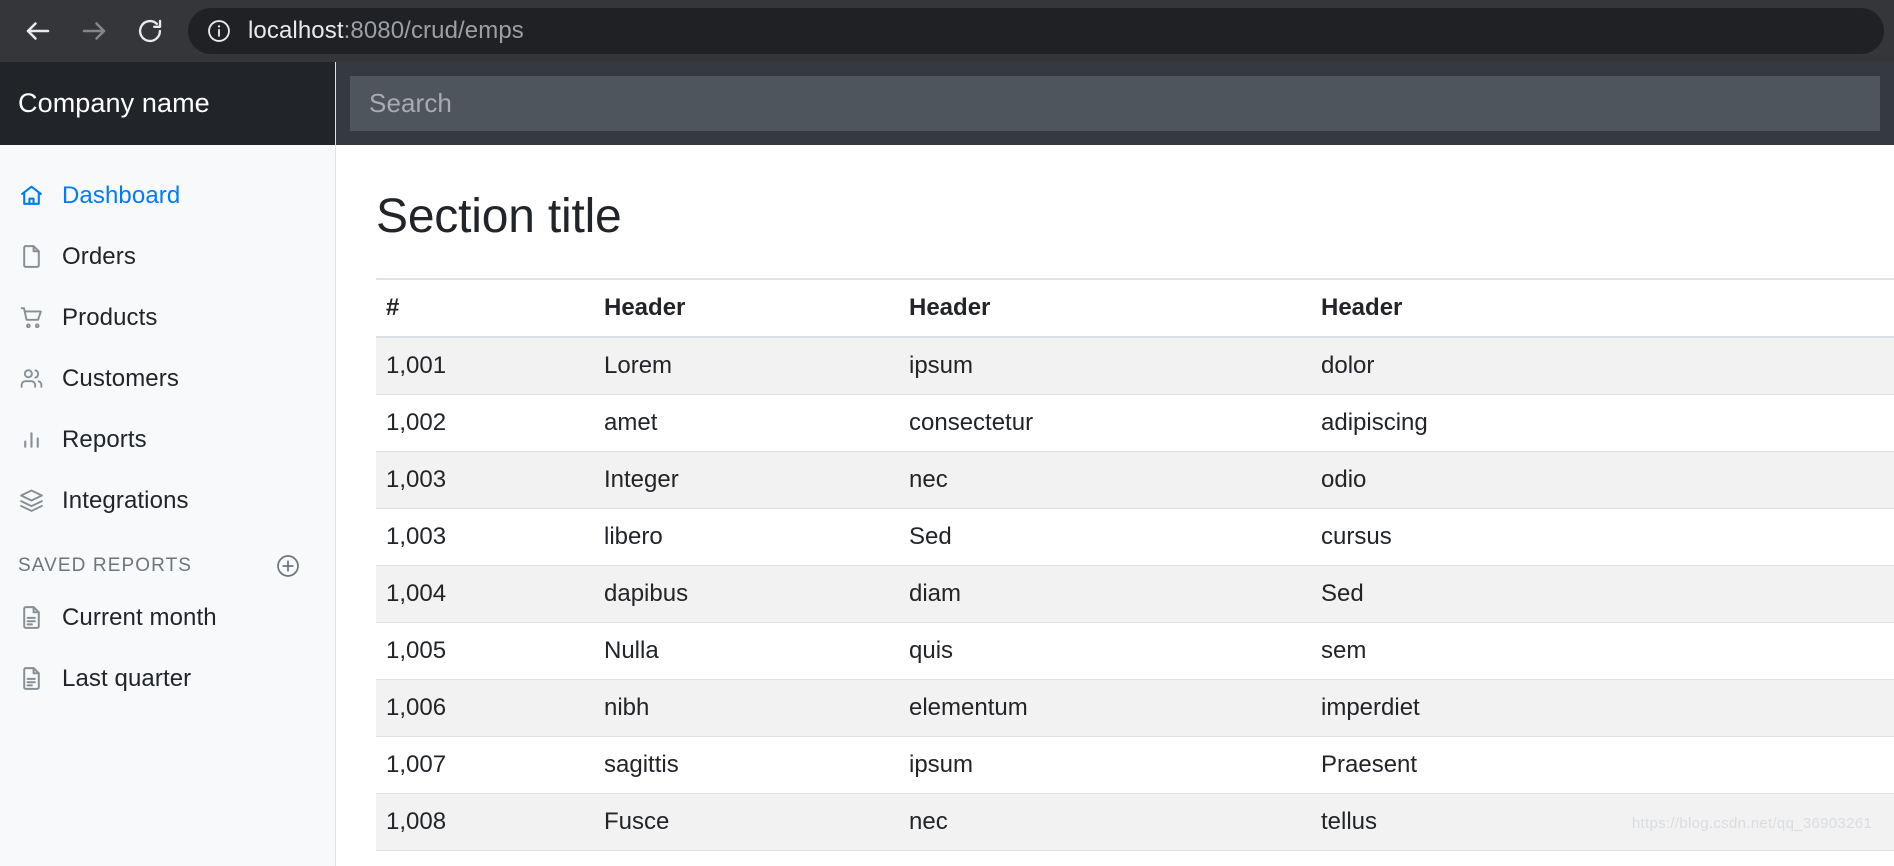  What do you see at coordinates (1105, 651) in the screenshot?
I see `table-cell: quis` at bounding box center [1105, 651].